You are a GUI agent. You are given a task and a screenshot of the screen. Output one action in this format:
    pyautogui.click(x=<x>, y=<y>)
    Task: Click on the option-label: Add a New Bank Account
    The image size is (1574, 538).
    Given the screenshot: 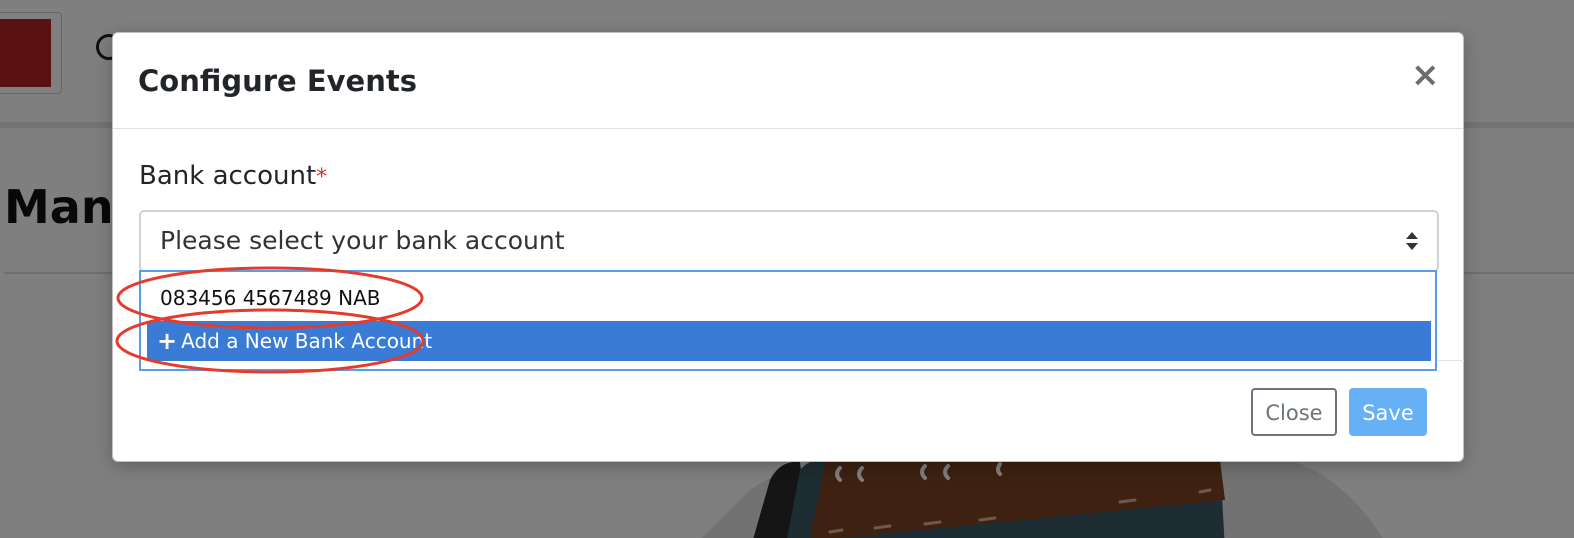 What is the action you would take?
    pyautogui.click(x=307, y=341)
    